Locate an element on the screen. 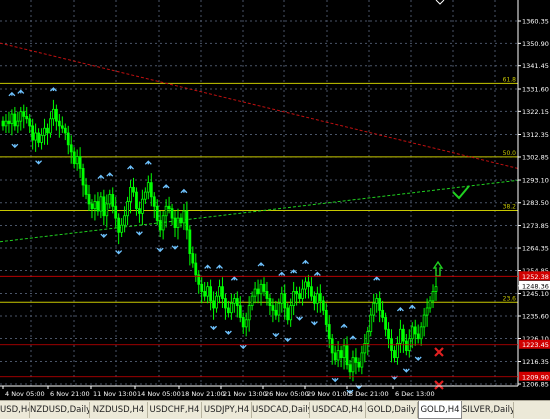  red-price-tag-top-text: 1252.38 is located at coordinates (535, 277).